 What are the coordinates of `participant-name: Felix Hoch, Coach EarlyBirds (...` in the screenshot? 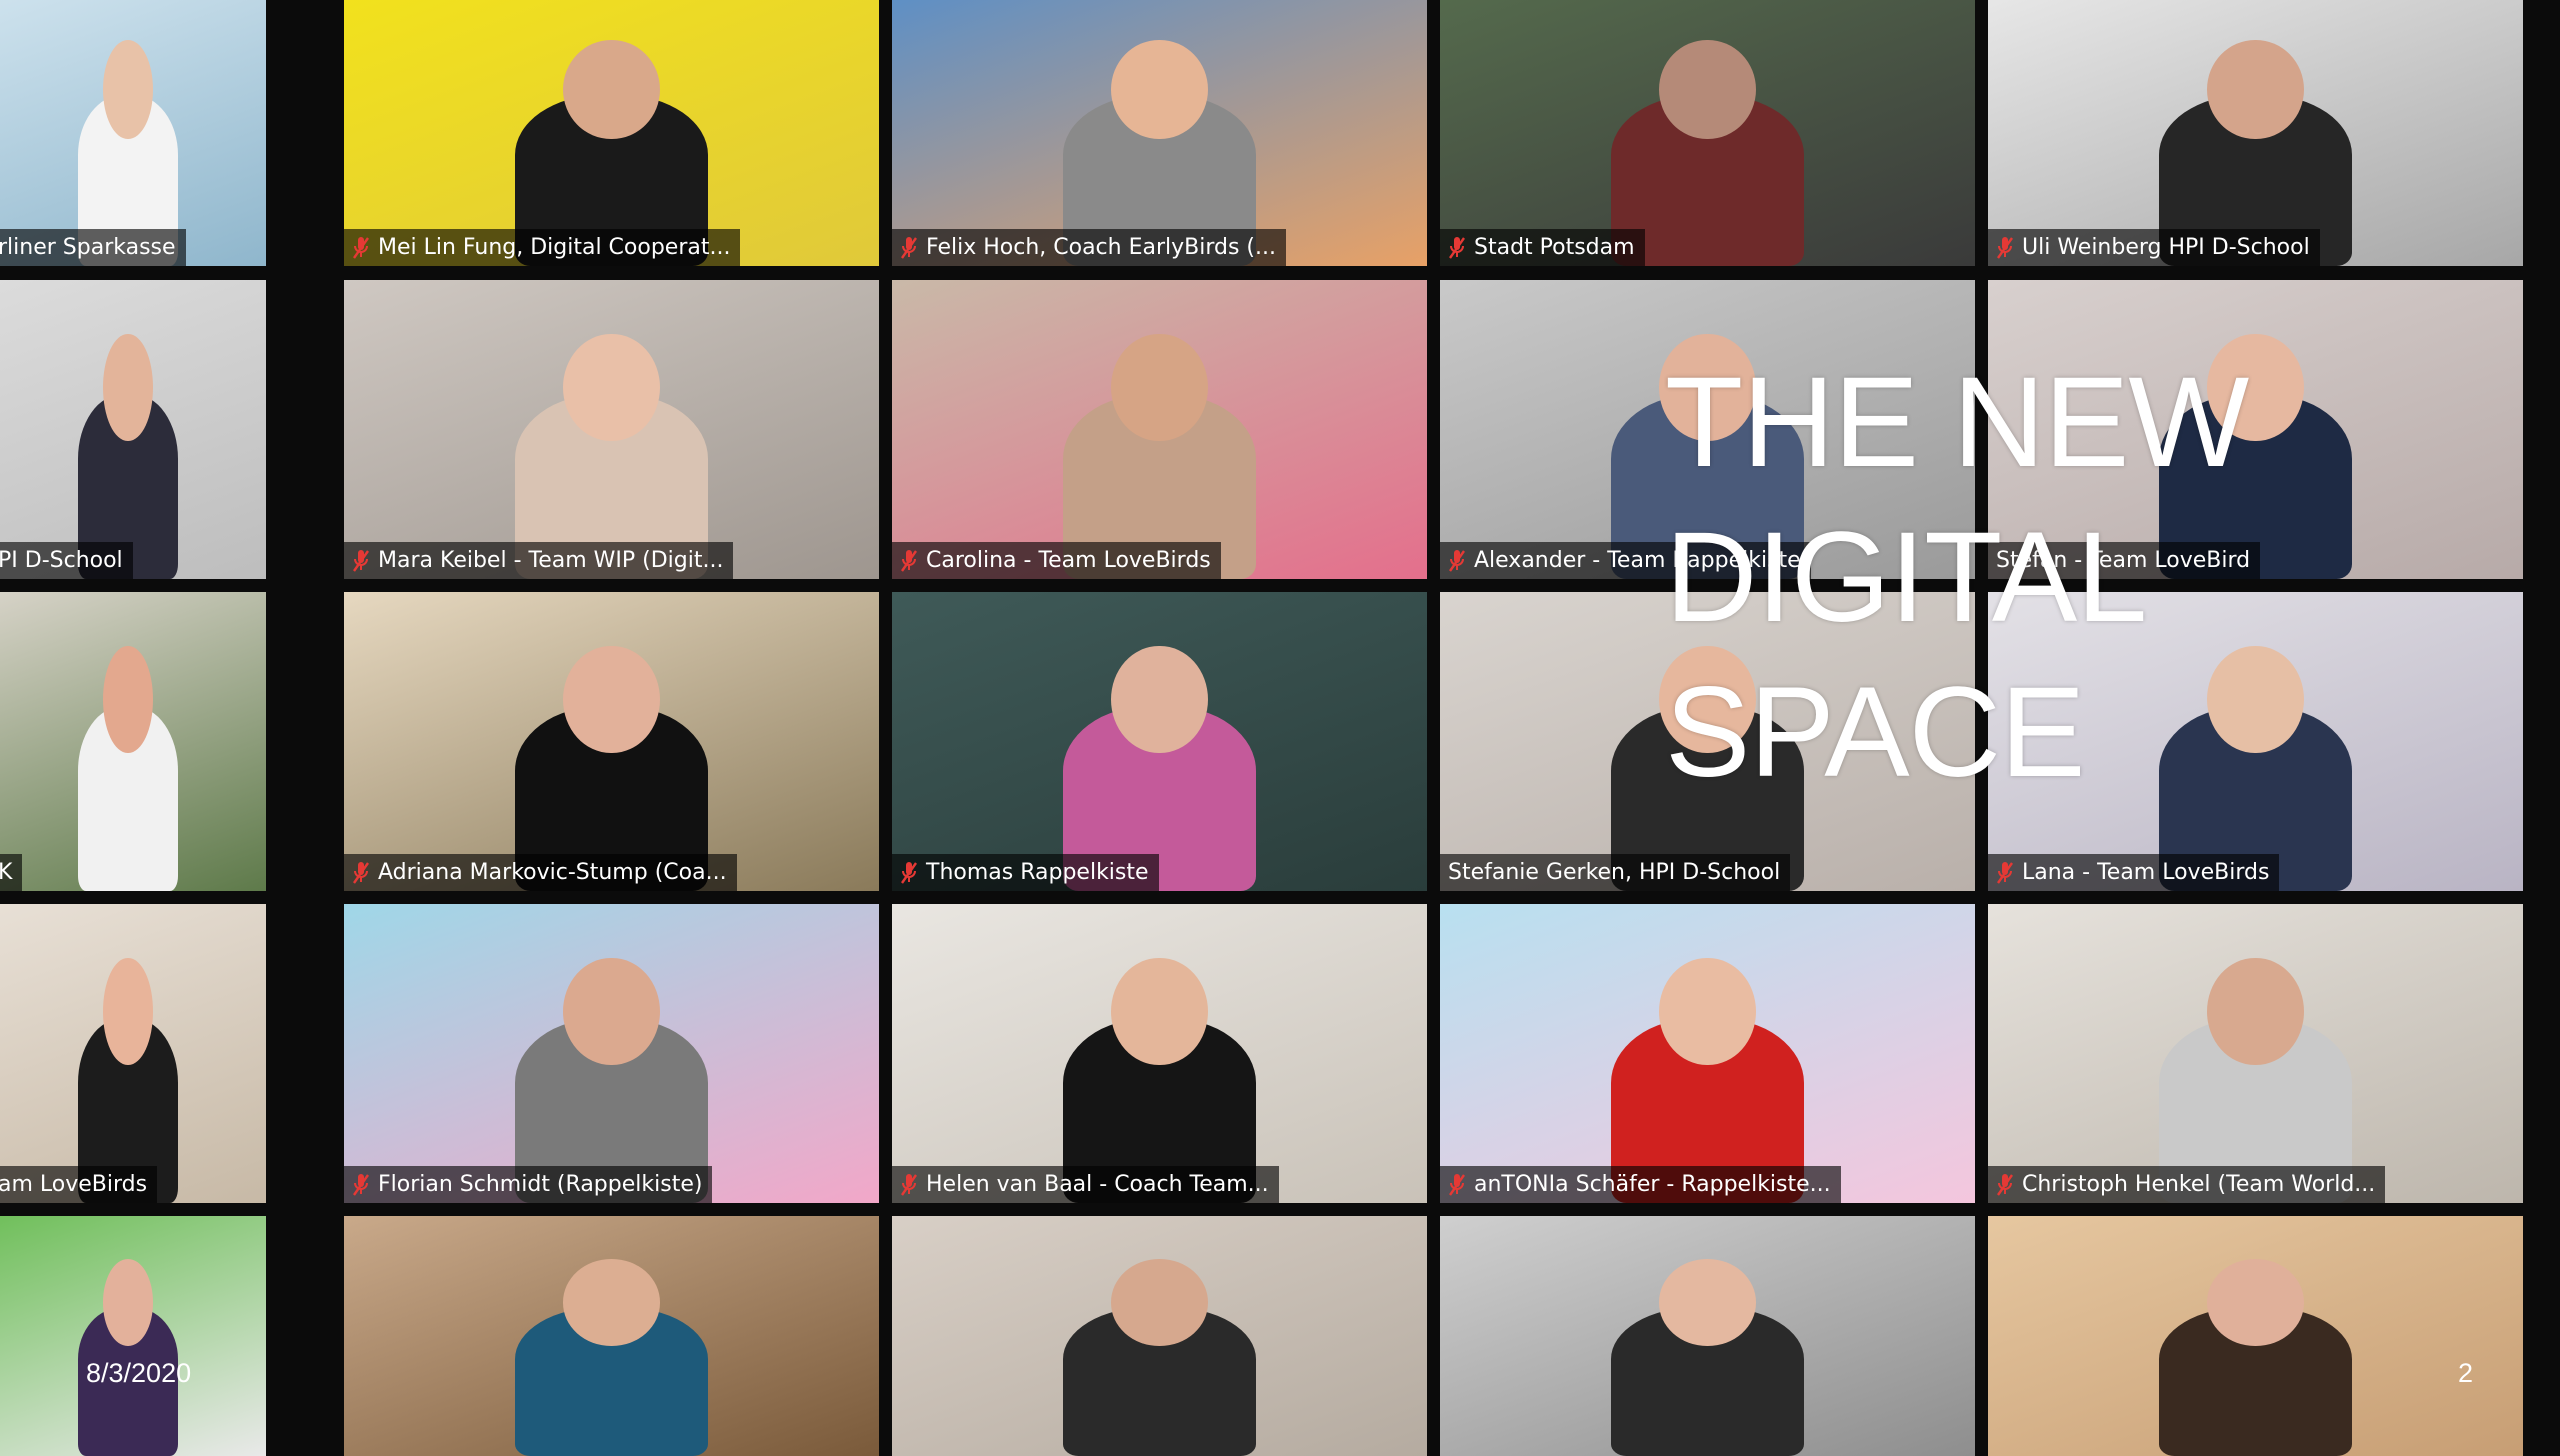 It's located at (1101, 247).